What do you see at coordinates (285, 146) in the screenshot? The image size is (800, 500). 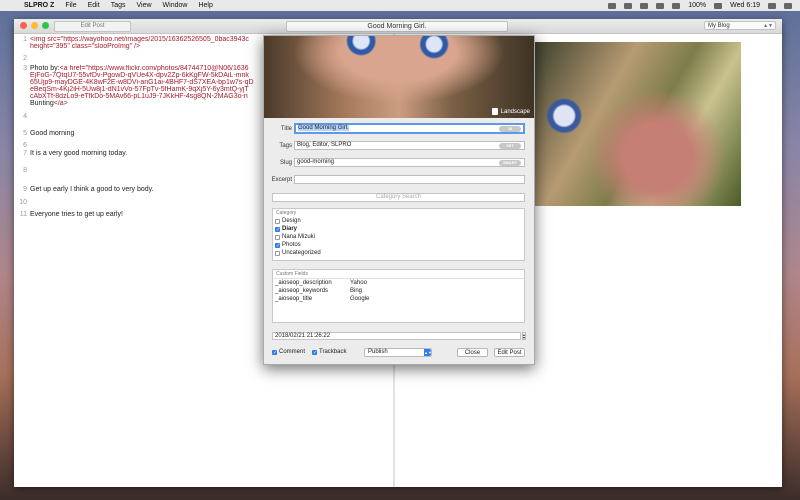 I see `tags-label: Tags` at bounding box center [285, 146].